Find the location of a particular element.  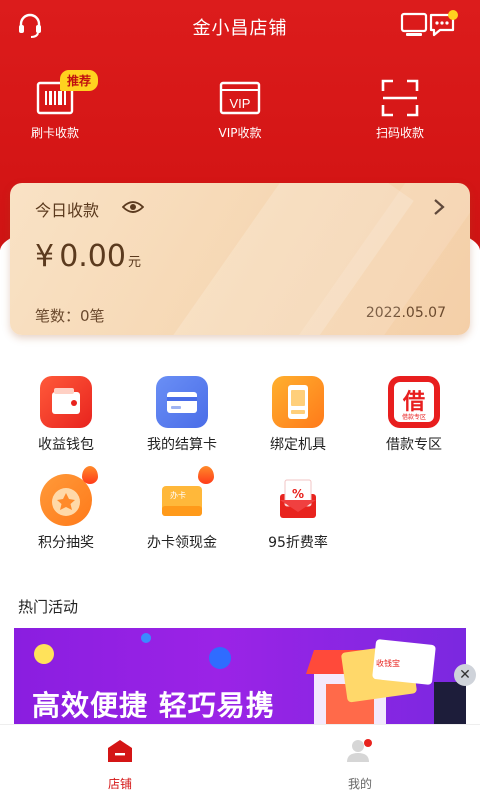

nav-label: 我的 is located at coordinates (359, 784).